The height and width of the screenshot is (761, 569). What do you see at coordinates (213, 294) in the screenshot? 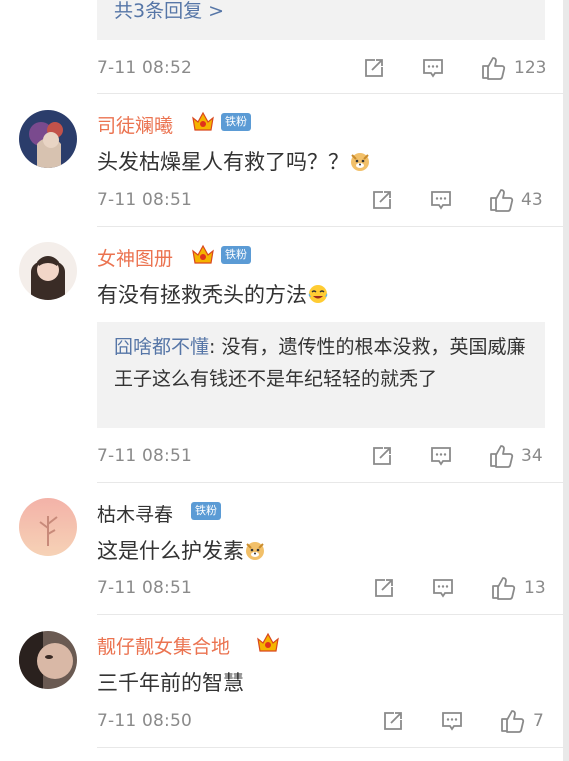
I see `comment-text: 有没有拯救秃头的方法` at bounding box center [213, 294].